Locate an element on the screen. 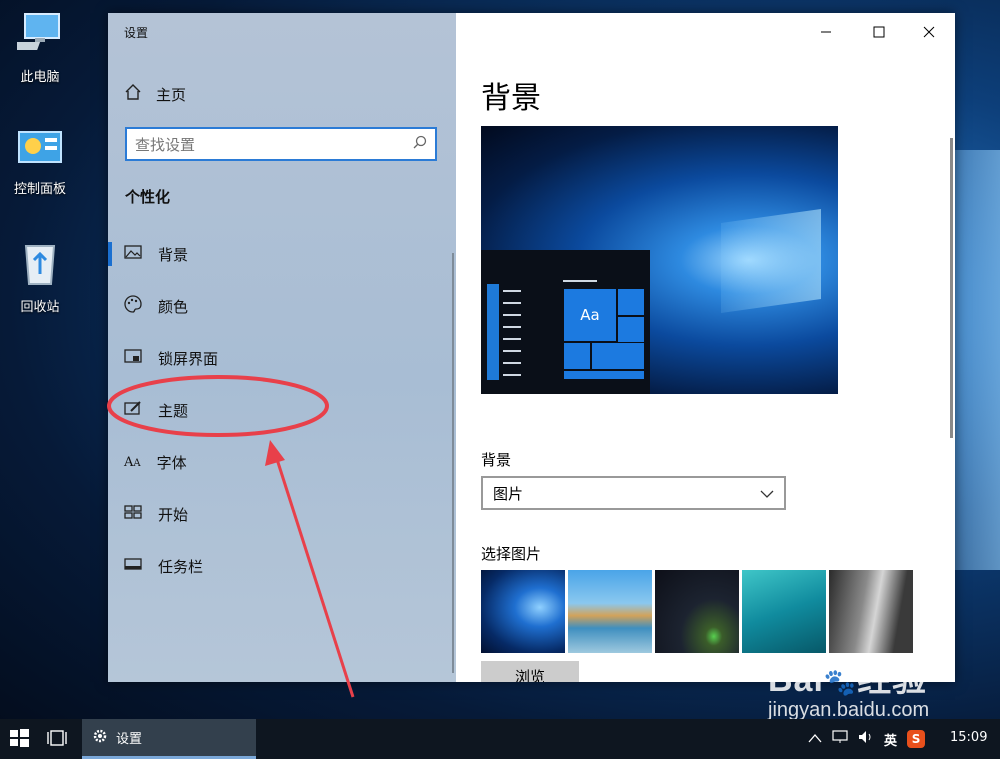 This screenshot has width=1000, height=759. start-strip is located at coordinates (493, 332).